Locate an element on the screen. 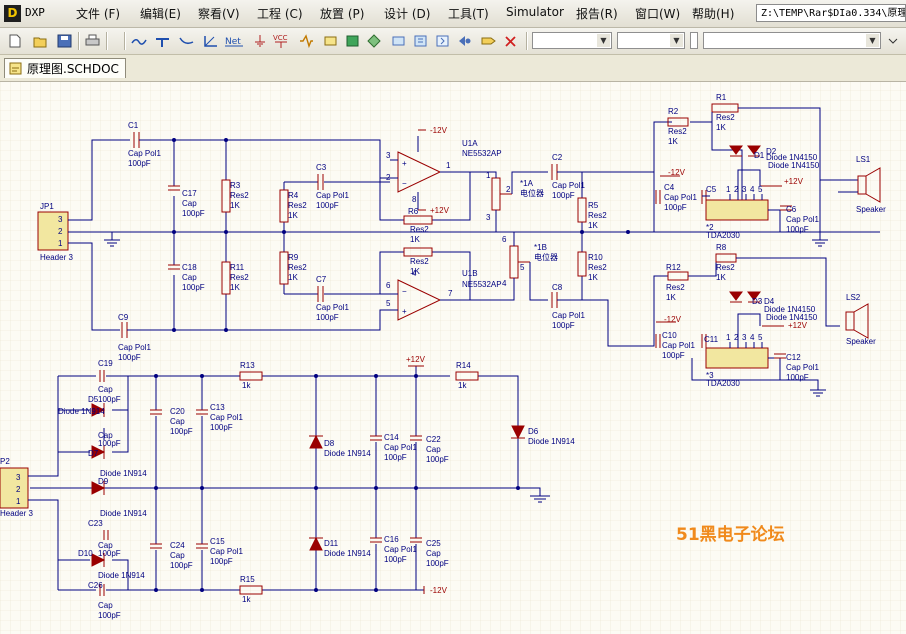 Image resolution: width=906 pixels, height=634 pixels. svg-text: 5 is located at coordinates (388, 303).